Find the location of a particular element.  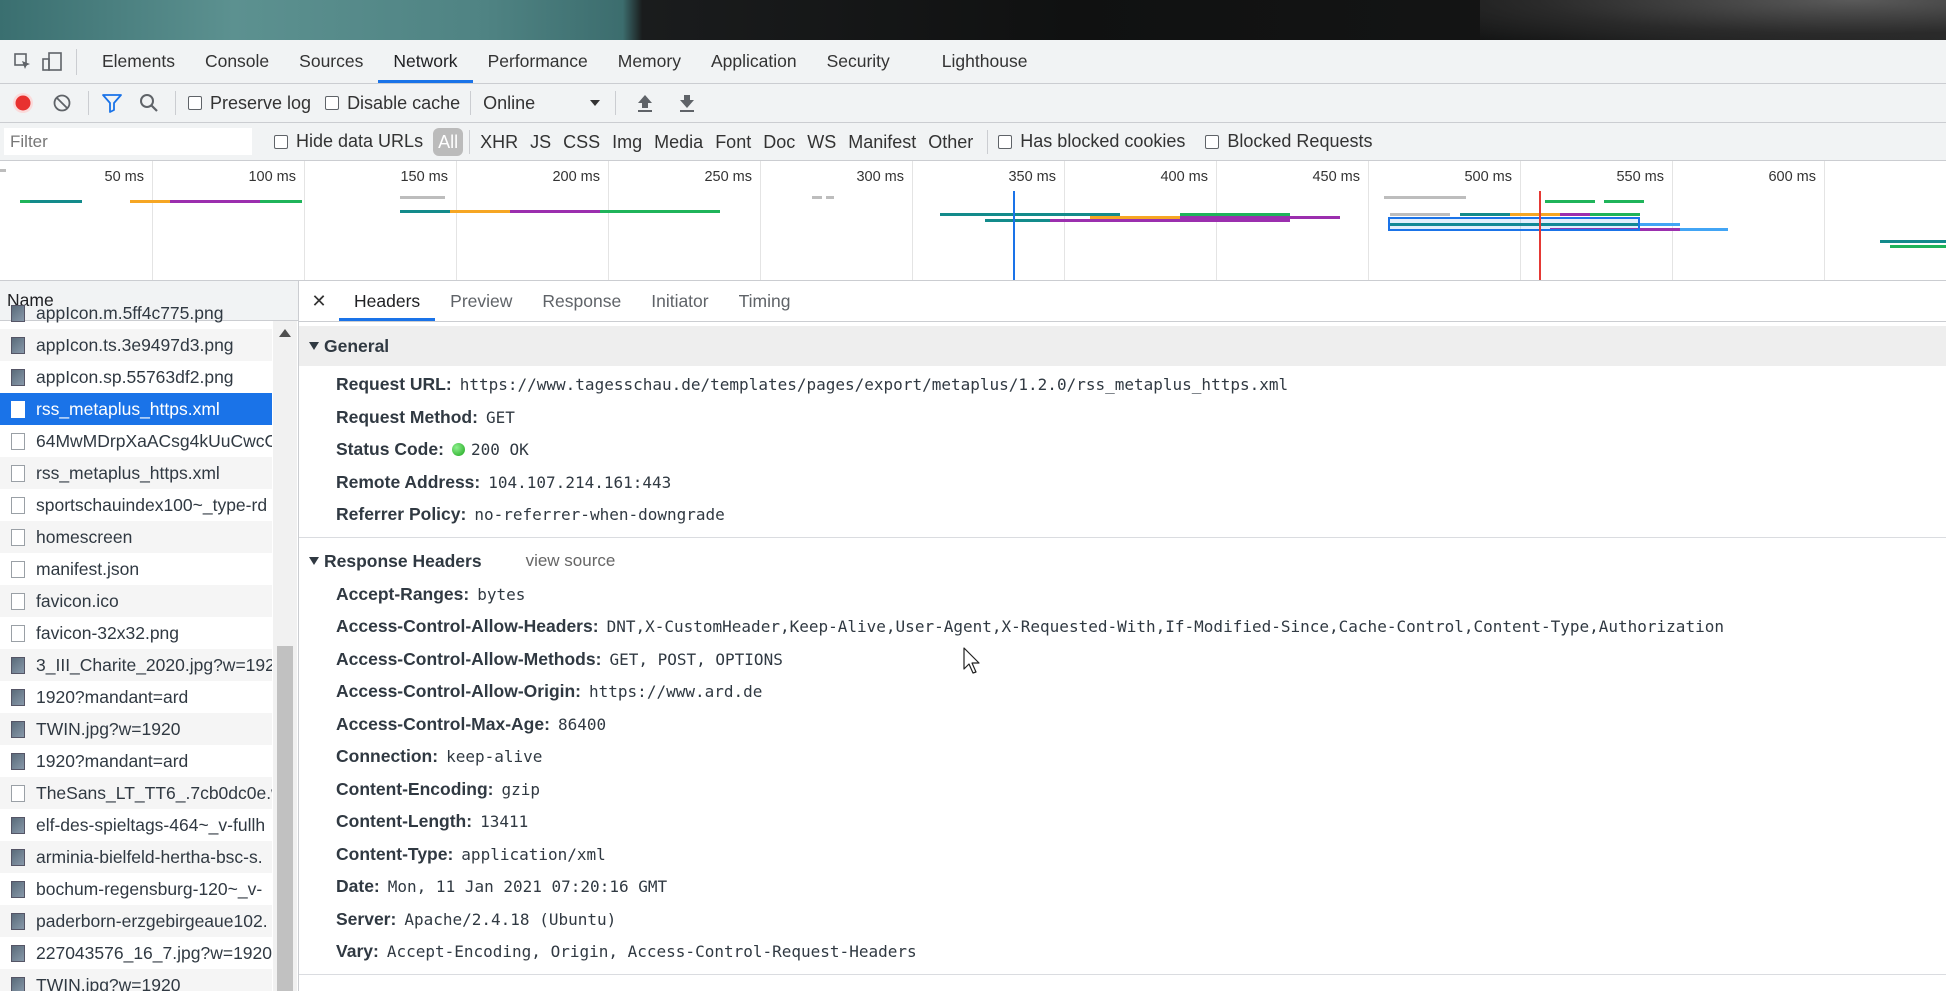

request-list-scrollbar is located at coordinates (285, 656).